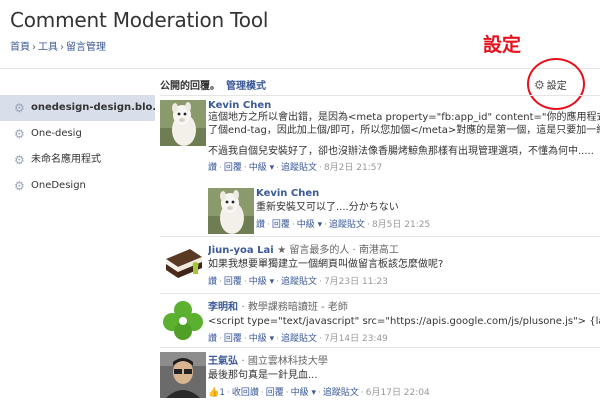 This screenshot has width=600, height=410. Describe the element at coordinates (294, 307) in the screenshot. I see `author-badge: · 教學課務暗讀班 - 老師` at that location.